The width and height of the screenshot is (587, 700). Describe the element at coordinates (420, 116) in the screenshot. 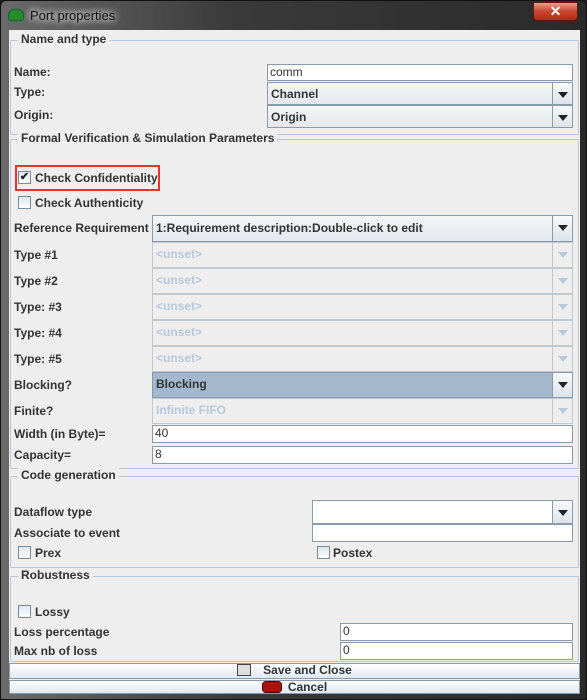

I see `origin-combo: Origin` at that location.